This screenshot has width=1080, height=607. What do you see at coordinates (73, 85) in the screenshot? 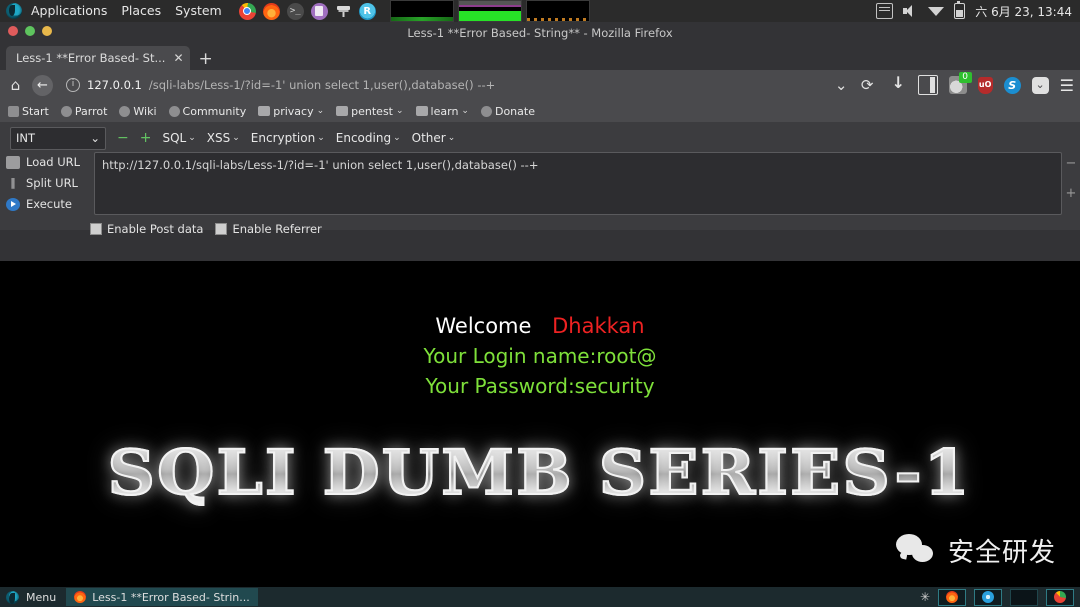
I see `page-info-icon: i` at bounding box center [73, 85].